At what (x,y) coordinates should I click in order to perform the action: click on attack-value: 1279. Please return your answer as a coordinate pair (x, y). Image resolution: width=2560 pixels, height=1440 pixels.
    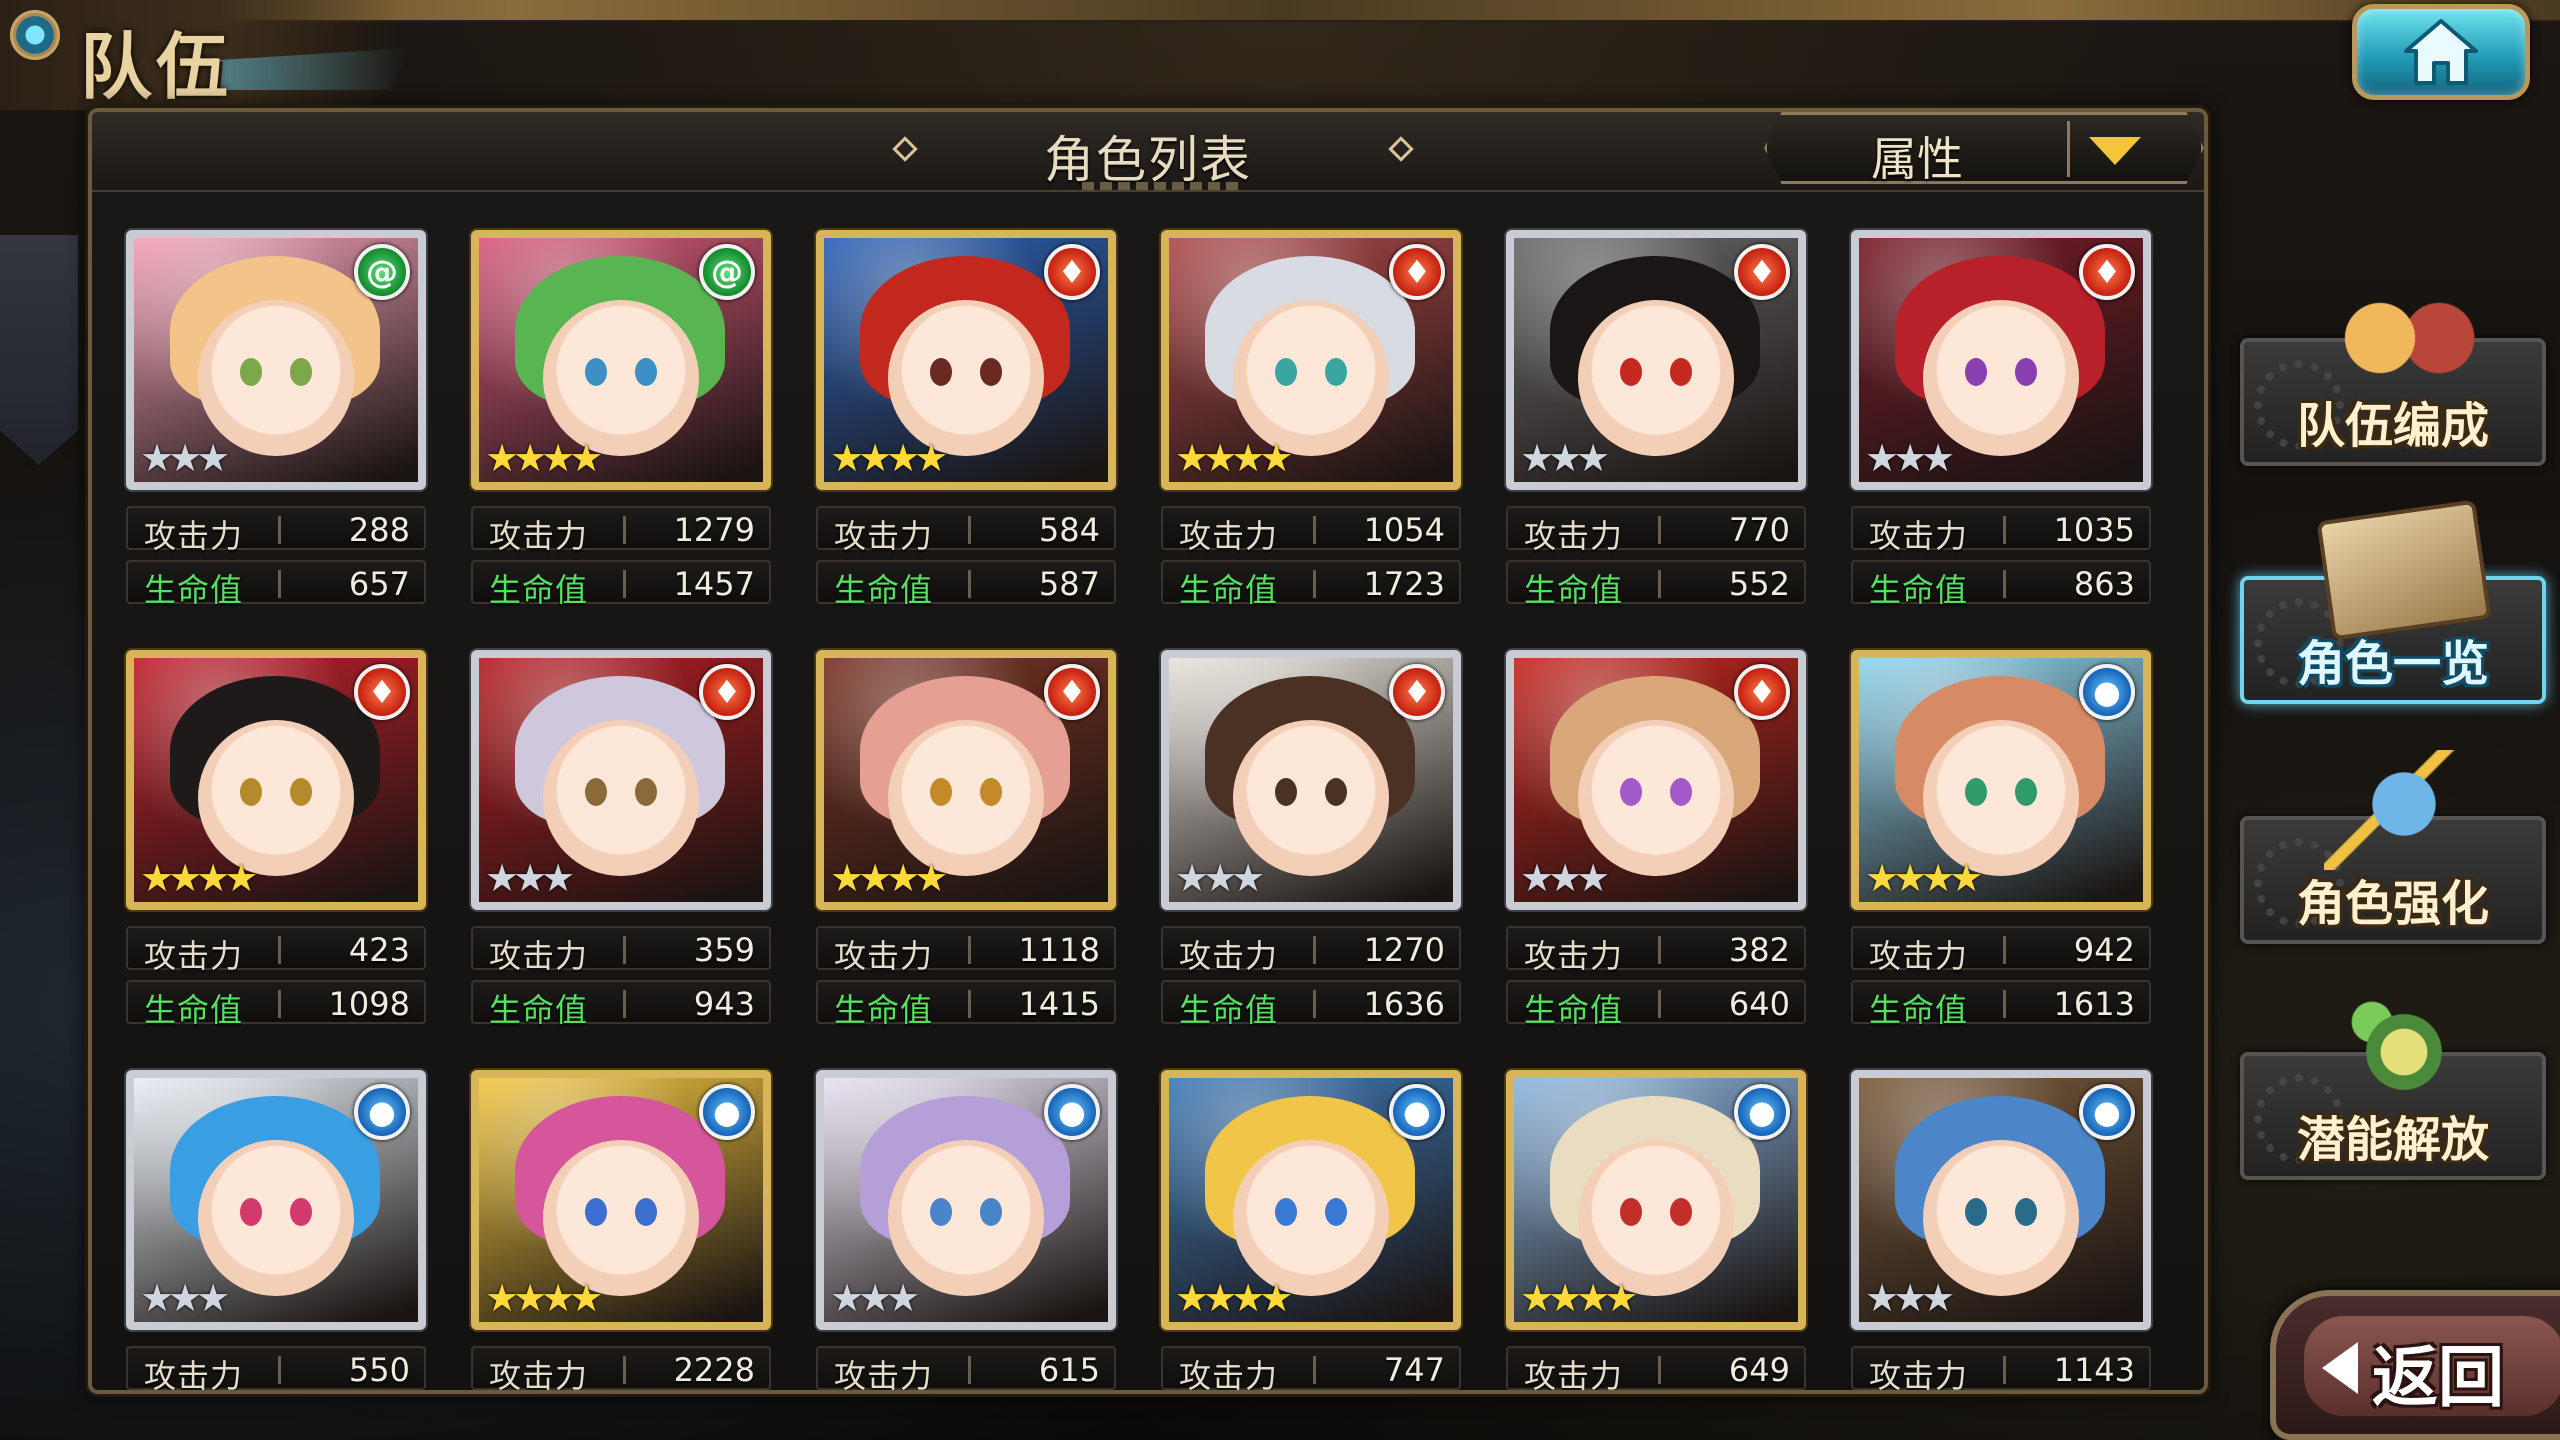
    Looking at the image, I should click on (714, 530).